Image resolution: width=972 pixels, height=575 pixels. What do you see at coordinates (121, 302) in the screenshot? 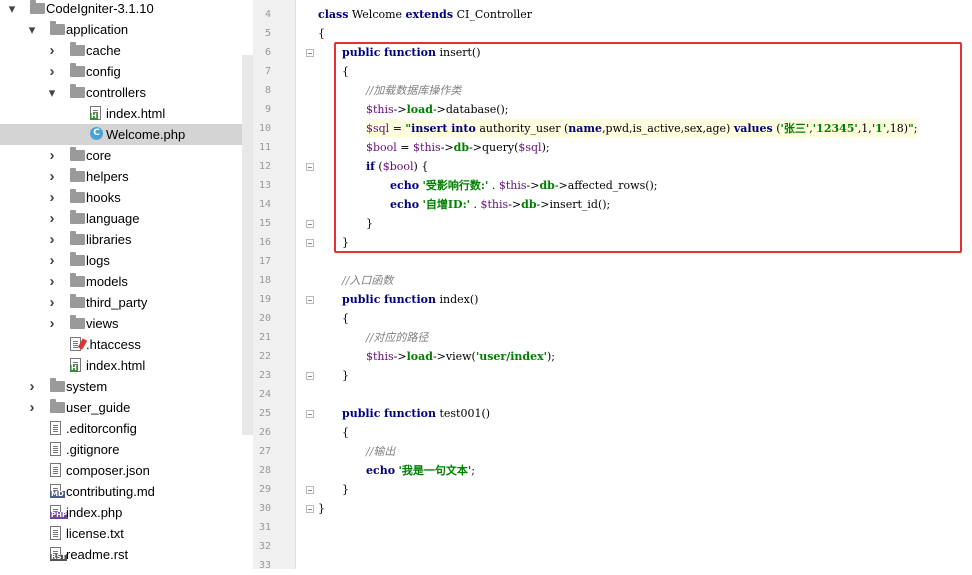
I see `tree-folder: third_party` at bounding box center [121, 302].